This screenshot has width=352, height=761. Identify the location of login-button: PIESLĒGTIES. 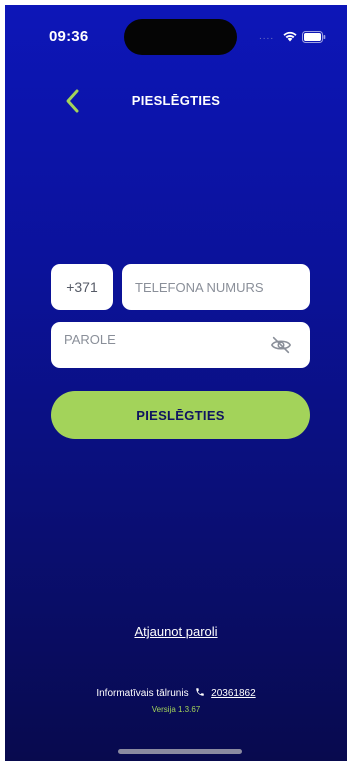
(180, 415).